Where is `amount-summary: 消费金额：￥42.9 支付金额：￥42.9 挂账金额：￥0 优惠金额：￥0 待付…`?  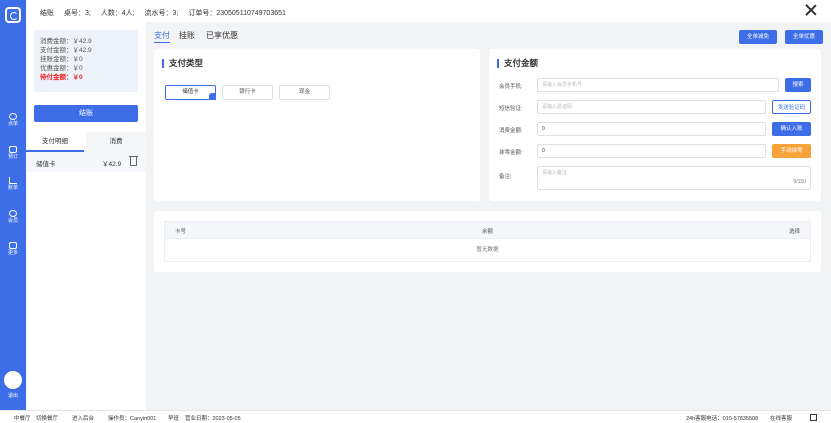
amount-summary: 消费金额：￥42.9 支付金额：￥42.9 挂账金额：￥0 优惠金额：￥0 待付… is located at coordinates (86, 61).